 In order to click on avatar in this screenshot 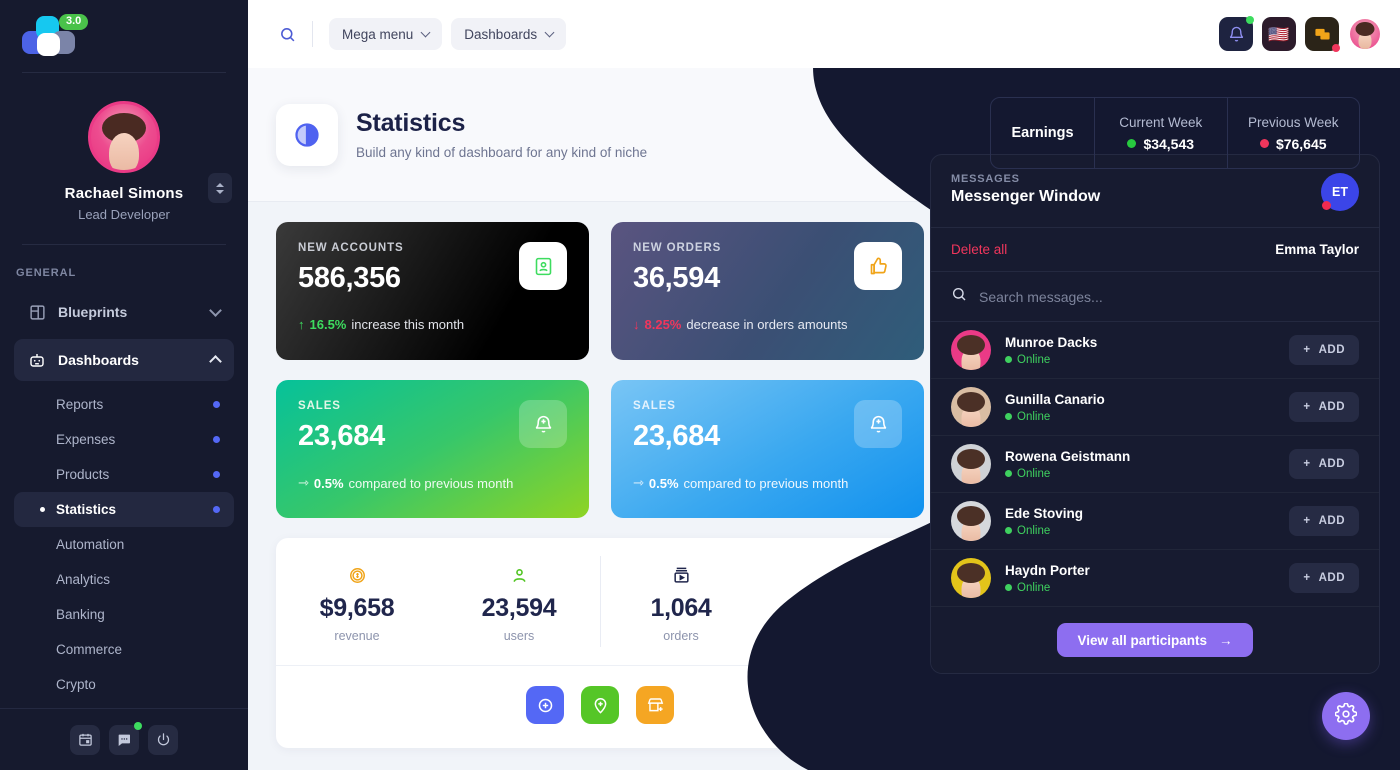, I will do `click(971, 464)`.